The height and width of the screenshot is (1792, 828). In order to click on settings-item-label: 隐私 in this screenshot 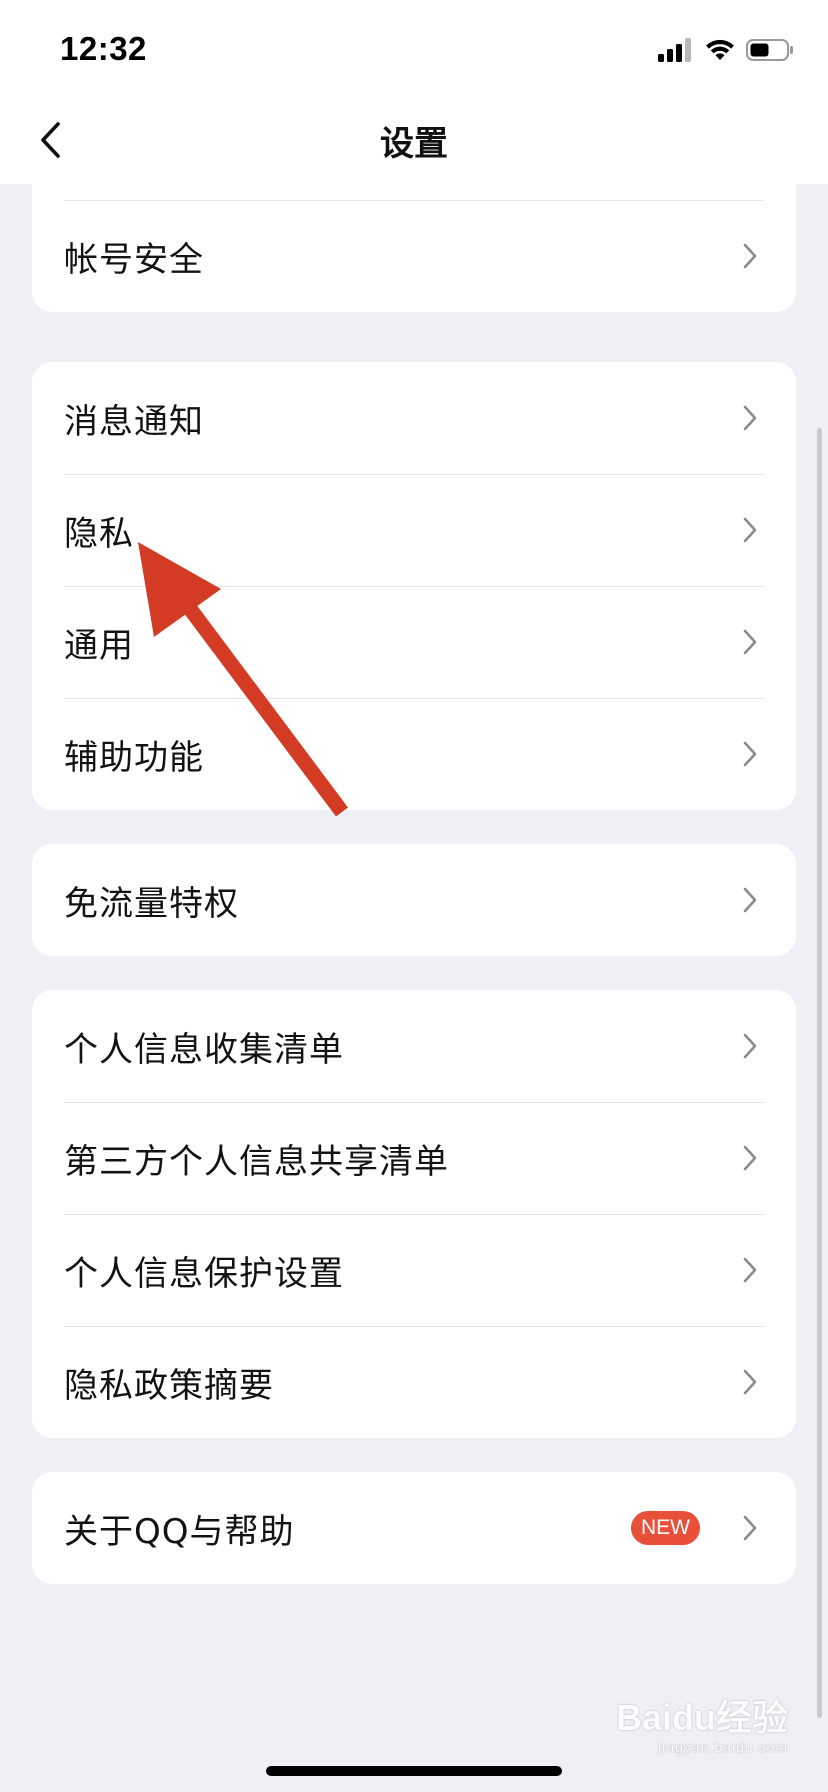, I will do `click(99, 533)`.